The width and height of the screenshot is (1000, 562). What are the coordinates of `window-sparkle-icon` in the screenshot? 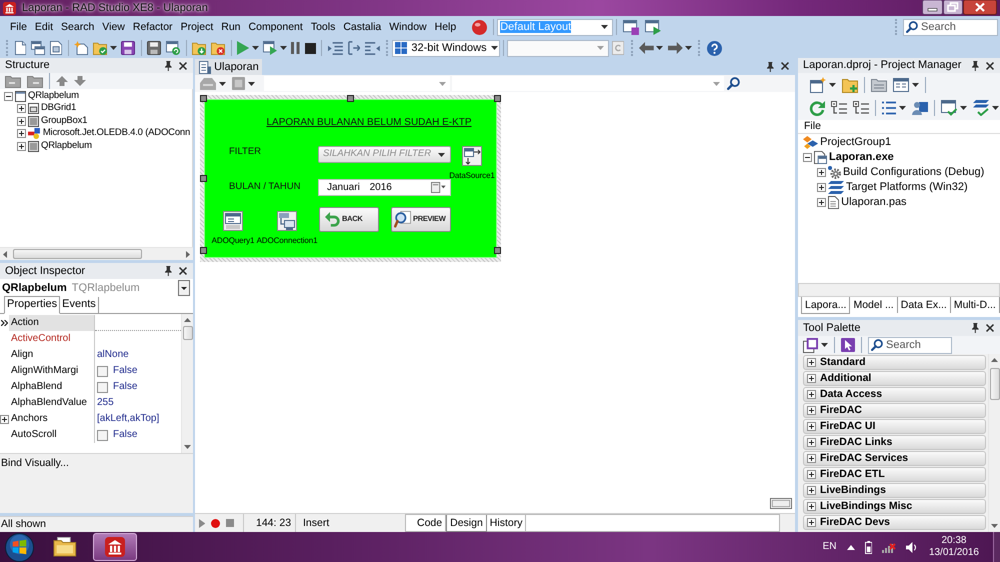 It's located at (818, 84).